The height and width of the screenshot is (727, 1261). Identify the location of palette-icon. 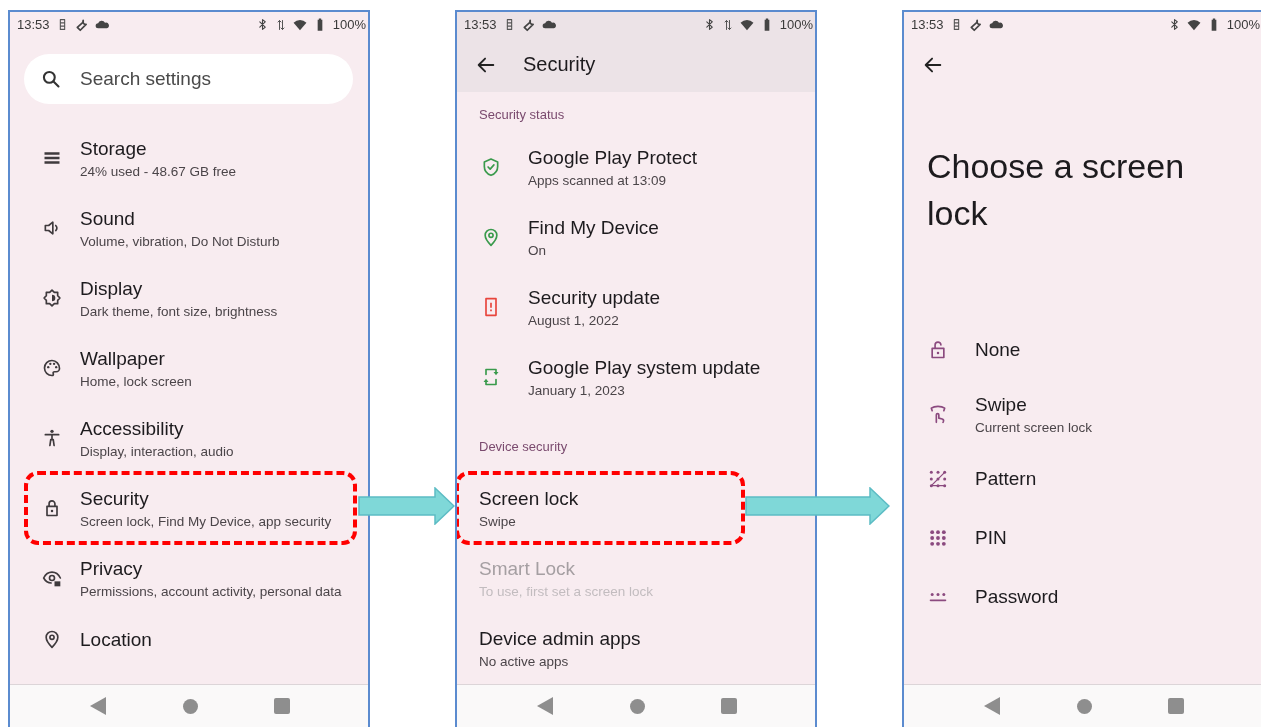
(52, 368).